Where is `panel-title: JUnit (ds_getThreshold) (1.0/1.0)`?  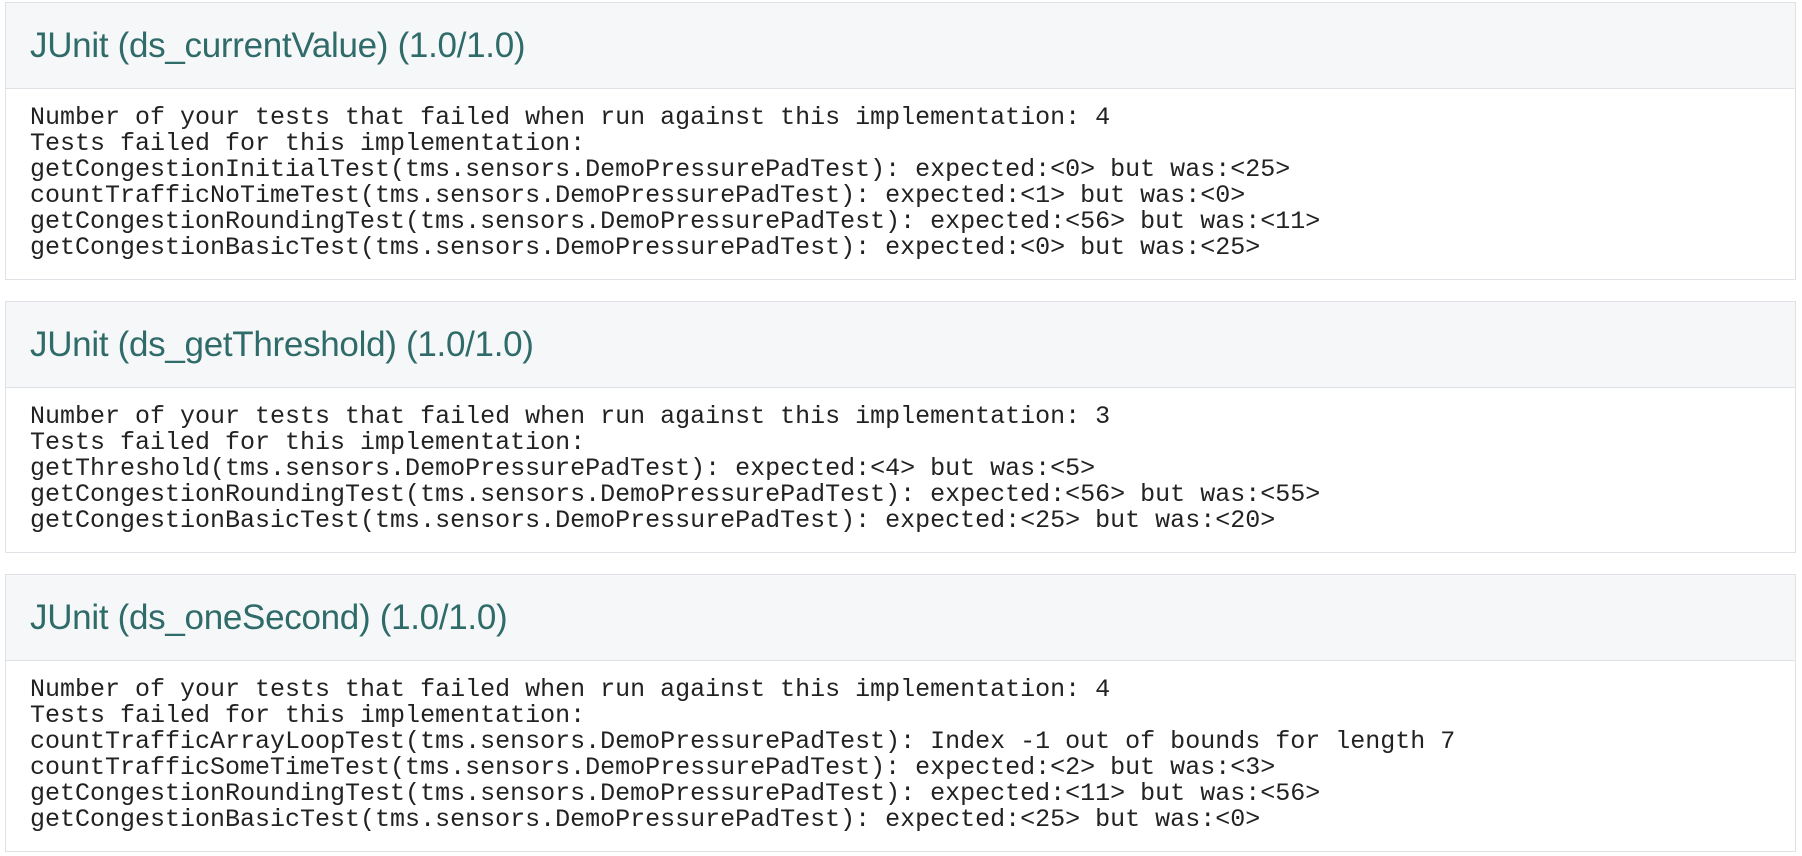 panel-title: JUnit (ds_getThreshold) (1.0/1.0) is located at coordinates (282, 344).